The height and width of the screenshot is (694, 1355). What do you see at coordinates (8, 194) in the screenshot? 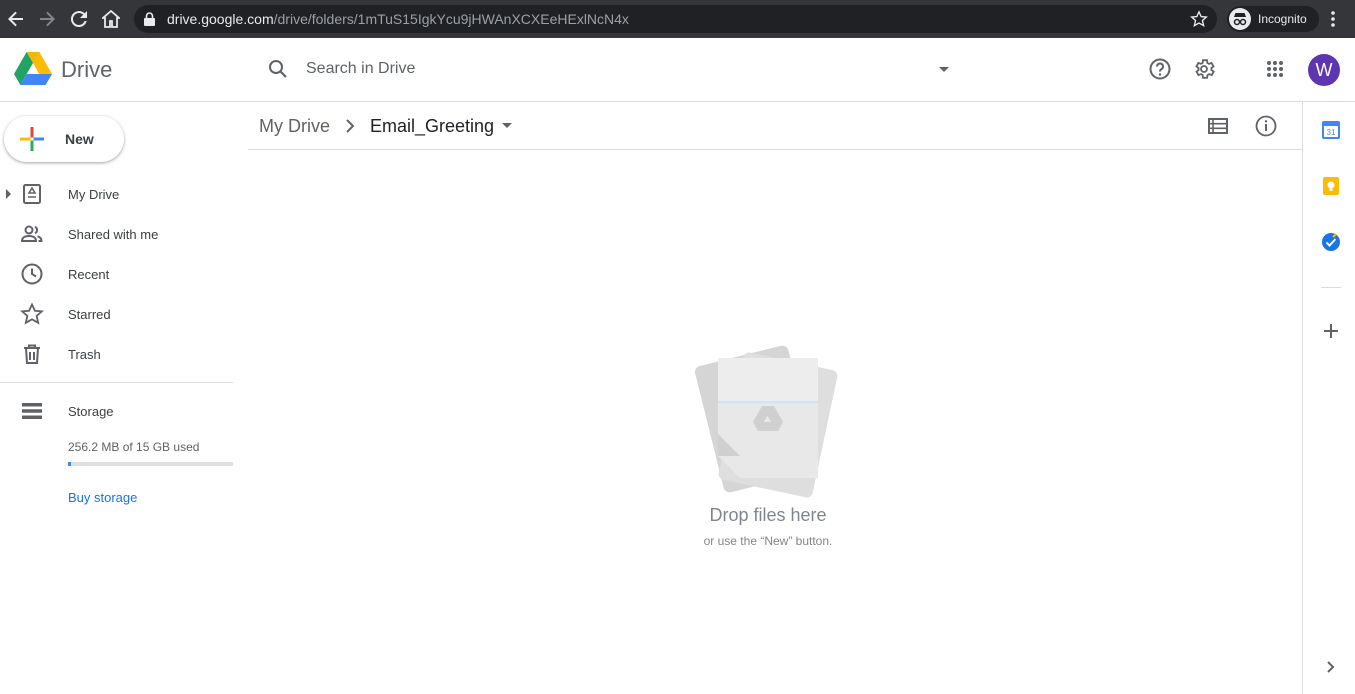
I see `expand-arrow-icon` at bounding box center [8, 194].